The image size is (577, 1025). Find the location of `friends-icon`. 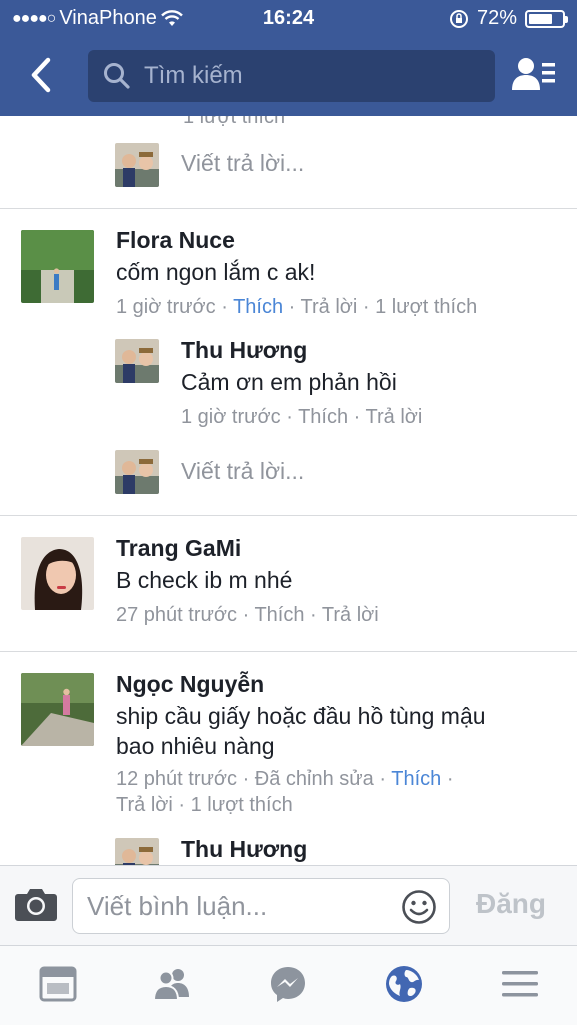

friends-icon is located at coordinates (172, 984).